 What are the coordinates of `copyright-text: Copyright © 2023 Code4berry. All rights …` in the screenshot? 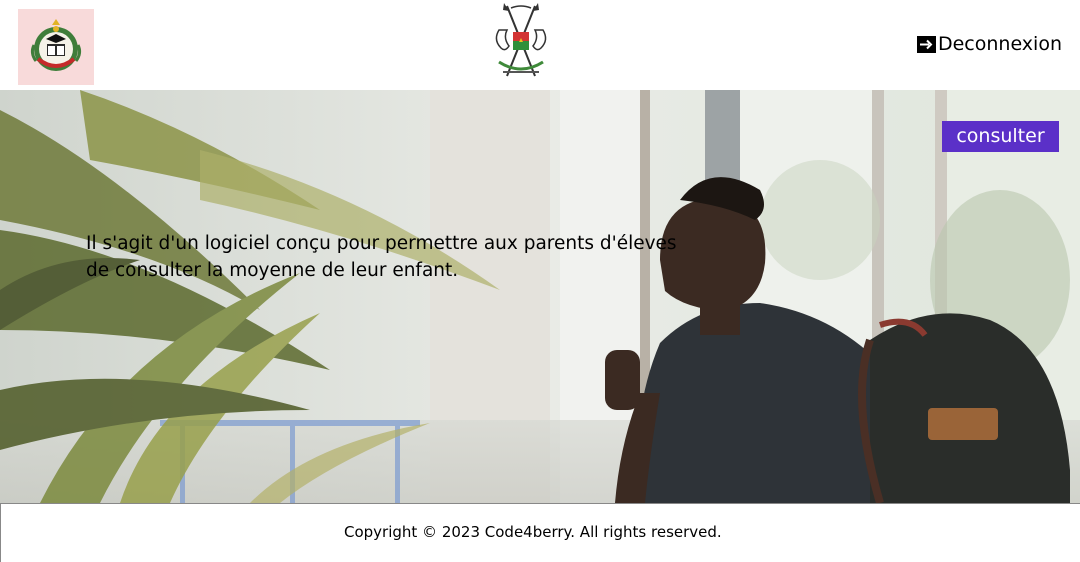 It's located at (533, 532).